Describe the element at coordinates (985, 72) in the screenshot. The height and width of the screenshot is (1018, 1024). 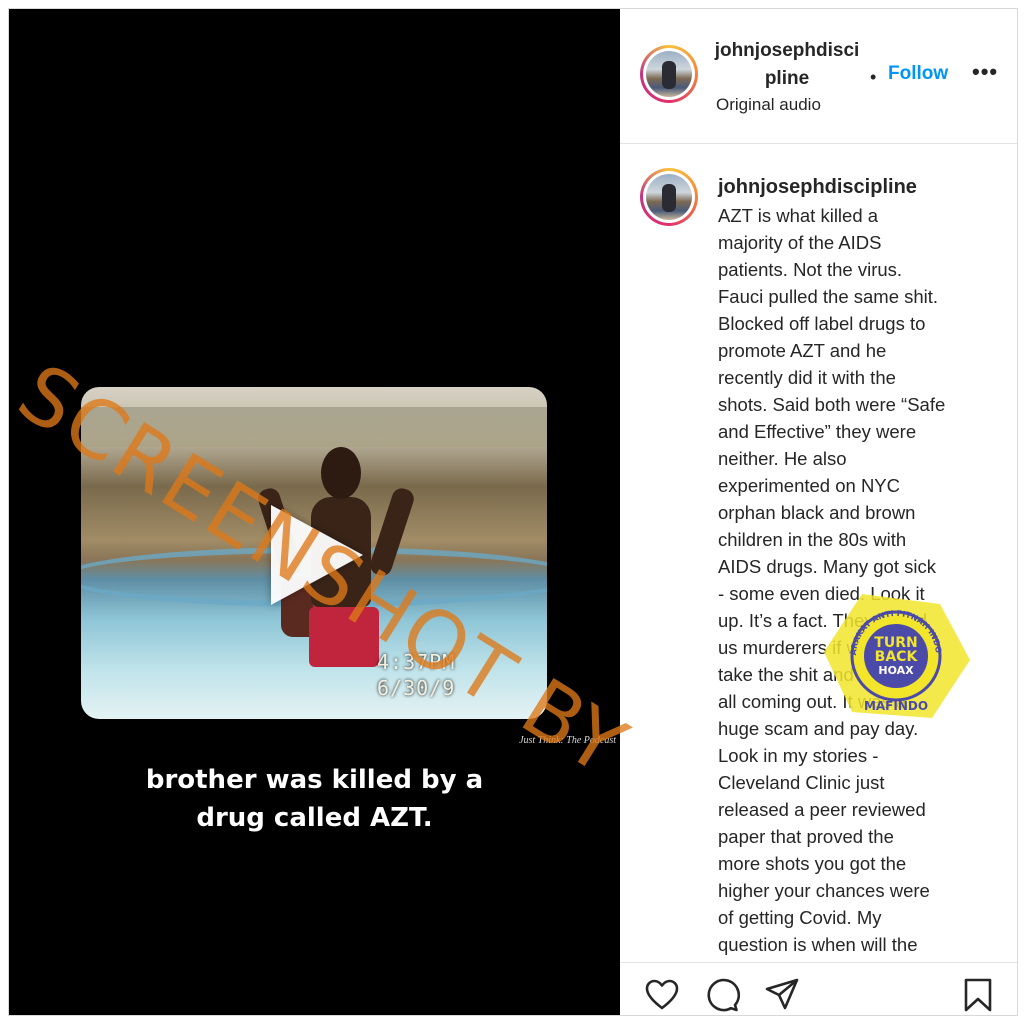
I see `more-options-icon: •••` at that location.